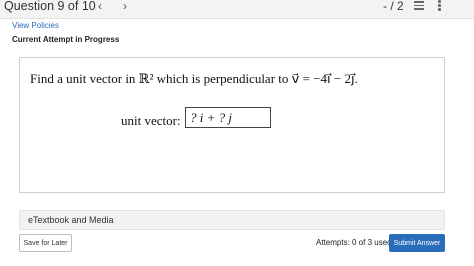  Describe the element at coordinates (419, 6) in the screenshot. I see `list-icon` at that location.